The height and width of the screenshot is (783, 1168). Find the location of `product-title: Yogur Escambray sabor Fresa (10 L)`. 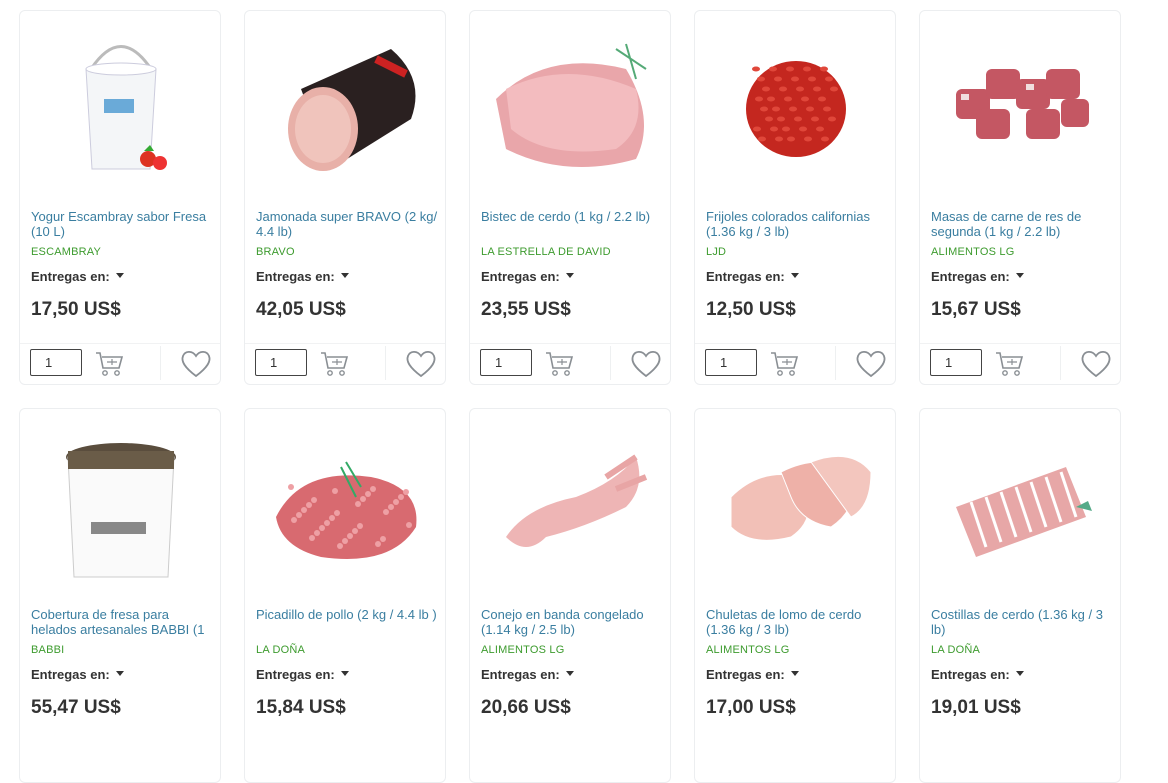

product-title: Yogur Escambray sabor Fresa (10 L) is located at coordinates (123, 225).